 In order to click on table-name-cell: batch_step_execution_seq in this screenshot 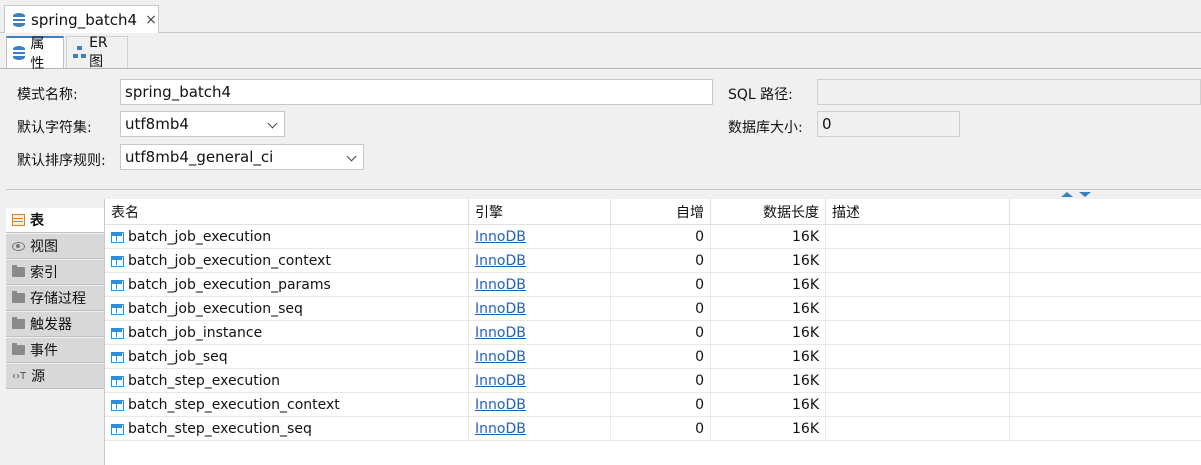, I will do `click(287, 429)`.